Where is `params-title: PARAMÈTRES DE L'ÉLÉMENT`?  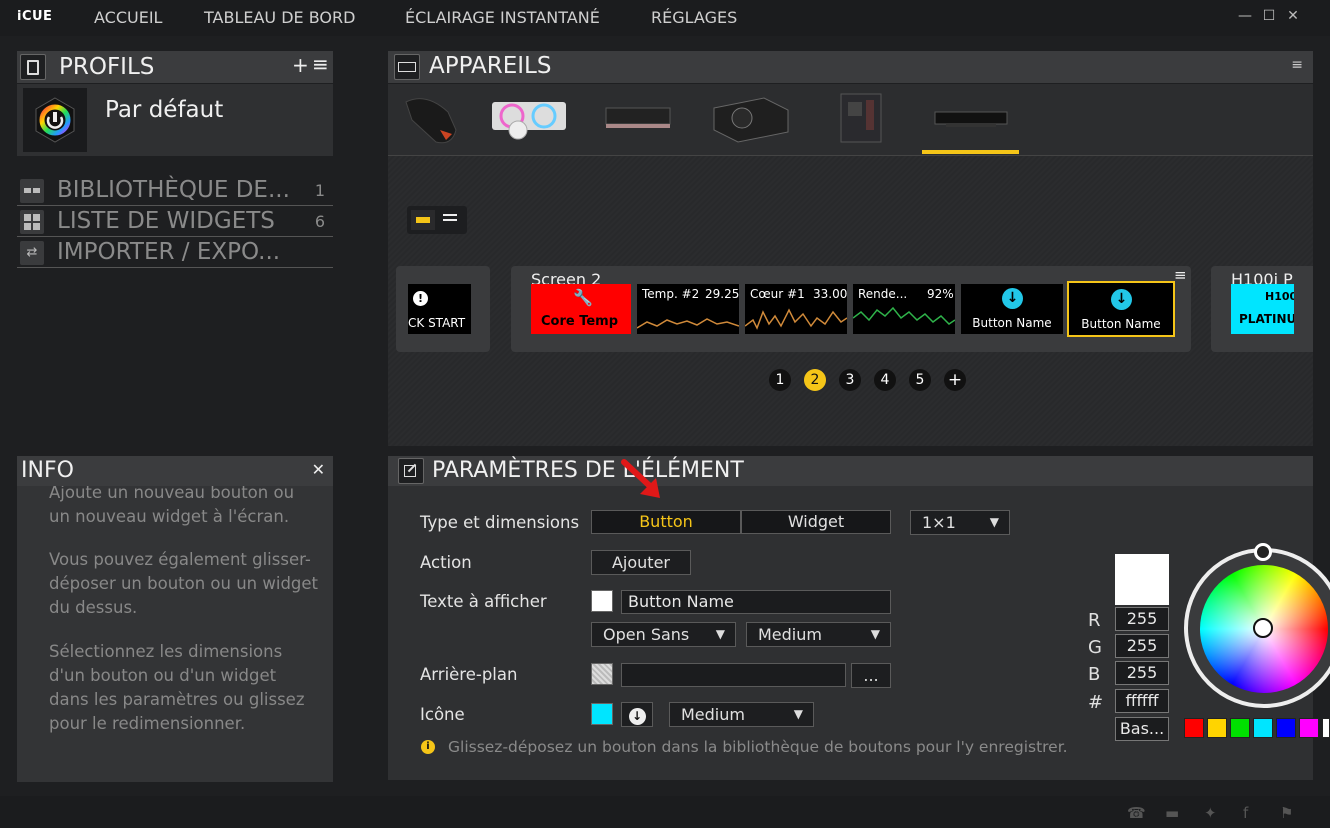 params-title: PARAMÈTRES DE L'ÉLÉMENT is located at coordinates (588, 470).